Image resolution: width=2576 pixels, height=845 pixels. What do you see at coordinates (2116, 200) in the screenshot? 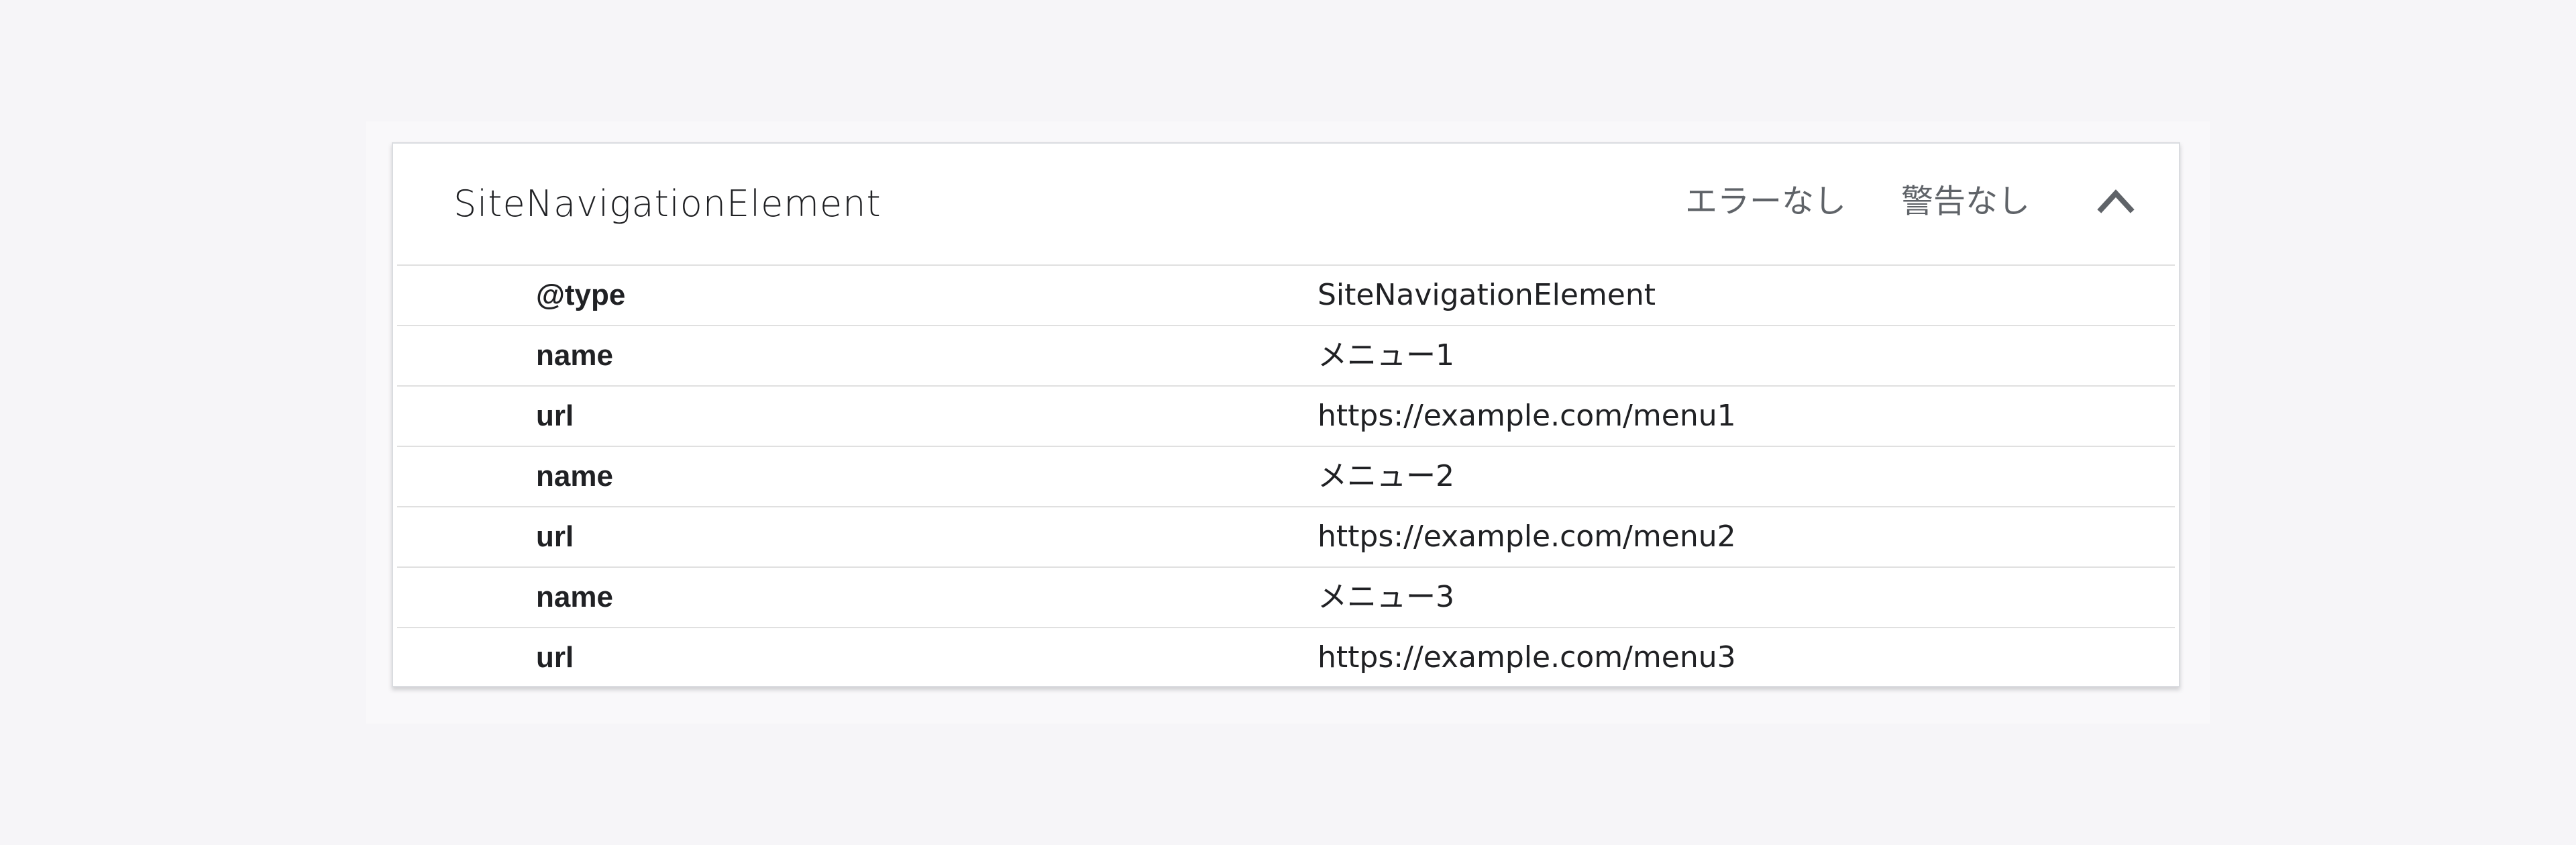
I see `chevron-up-icon` at bounding box center [2116, 200].